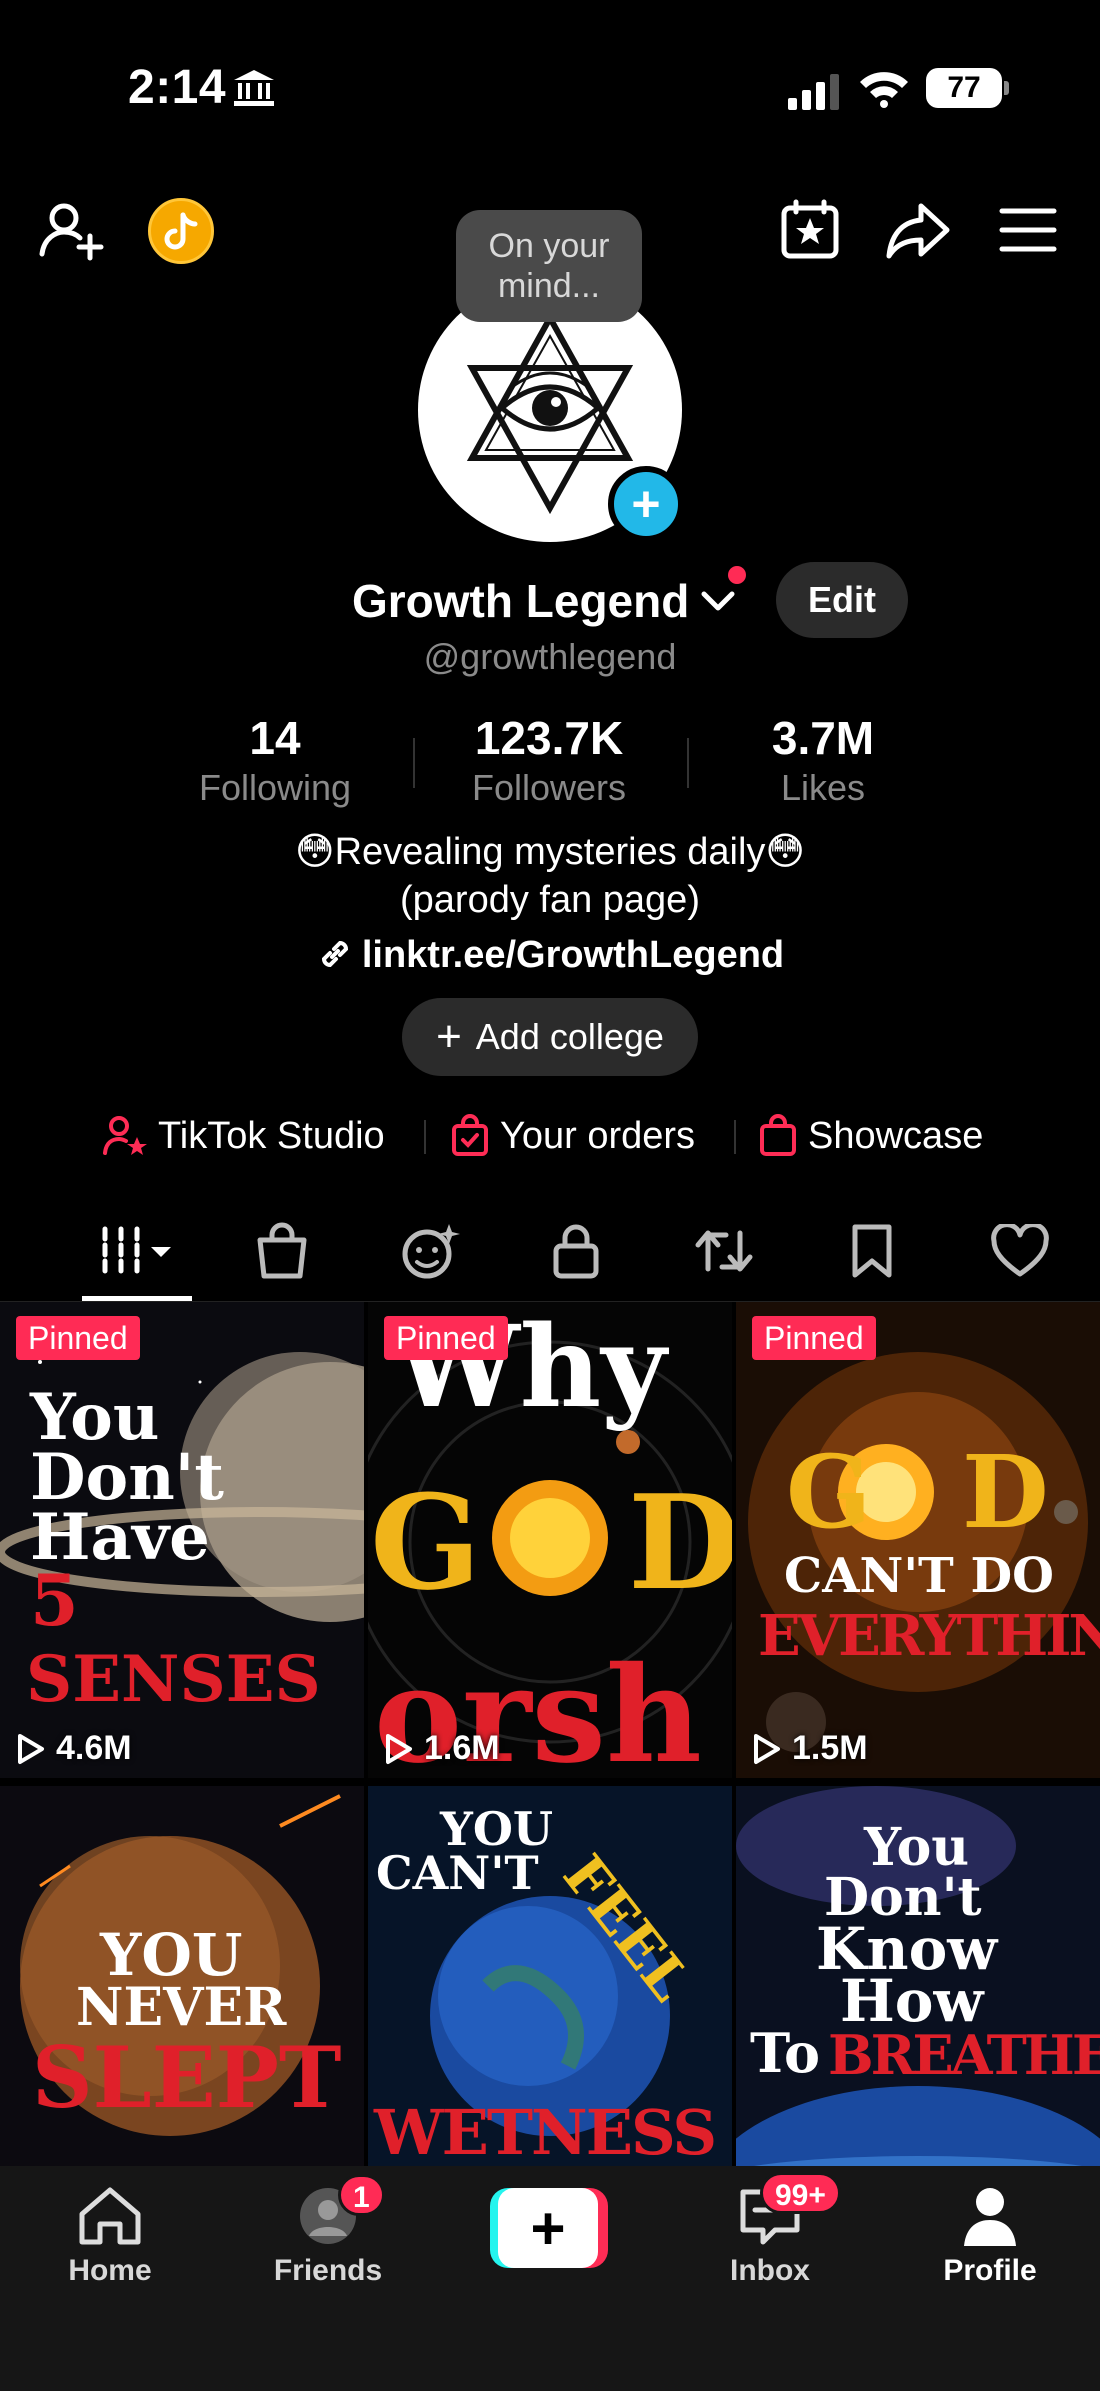 Image resolution: width=1100 pixels, height=2391 pixels. Describe the element at coordinates (328, 2236) in the screenshot. I see `nav-friends: Friends` at that location.